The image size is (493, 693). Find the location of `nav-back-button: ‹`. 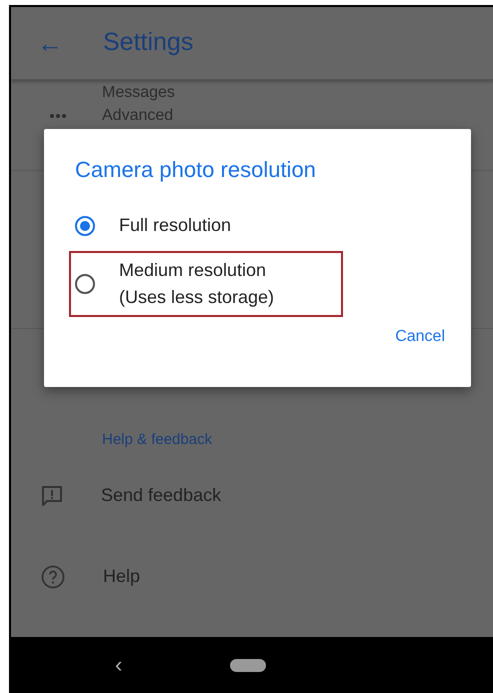

nav-back-button: ‹ is located at coordinates (118, 665).